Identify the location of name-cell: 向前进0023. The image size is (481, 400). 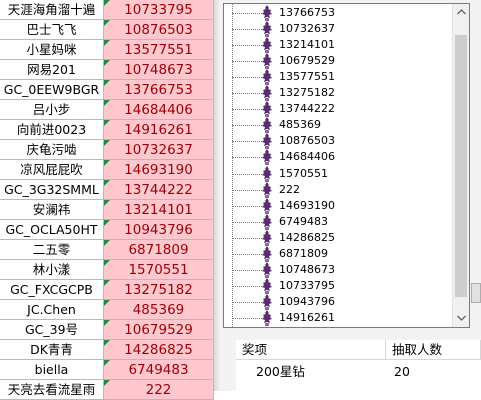
(52, 130).